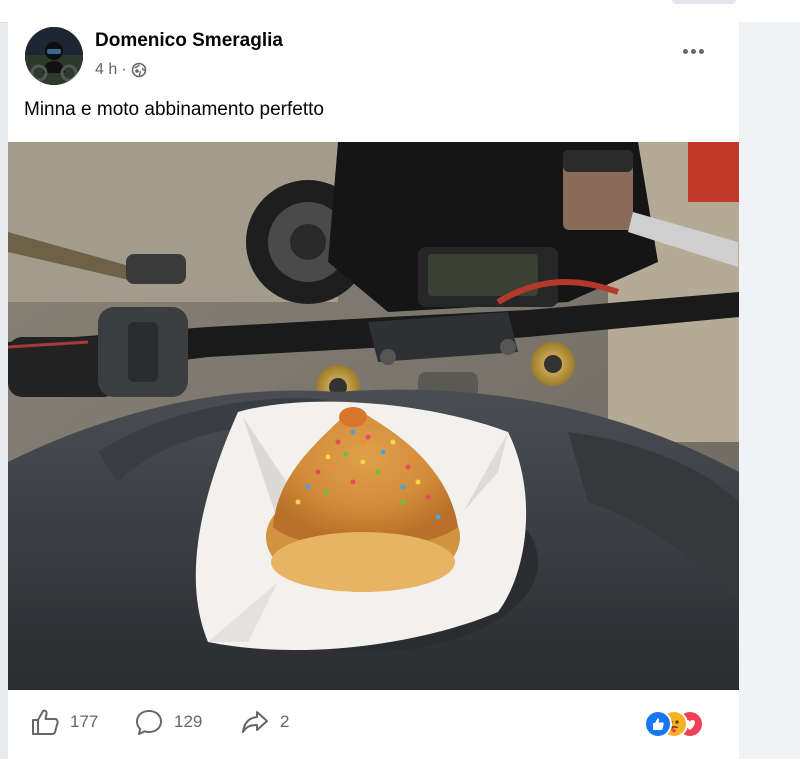 Image resolution: width=800 pixels, height=759 pixels. Describe the element at coordinates (45, 722) in the screenshot. I see `thumbs-up-icon` at that location.